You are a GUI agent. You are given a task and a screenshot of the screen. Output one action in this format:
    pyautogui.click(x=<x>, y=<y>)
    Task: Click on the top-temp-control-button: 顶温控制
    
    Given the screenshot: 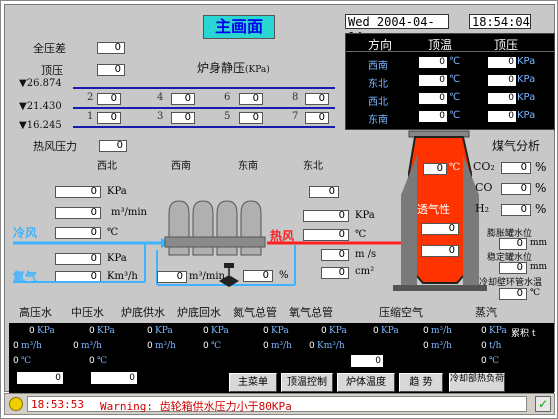 What is the action you would take?
    pyautogui.click(x=307, y=382)
    